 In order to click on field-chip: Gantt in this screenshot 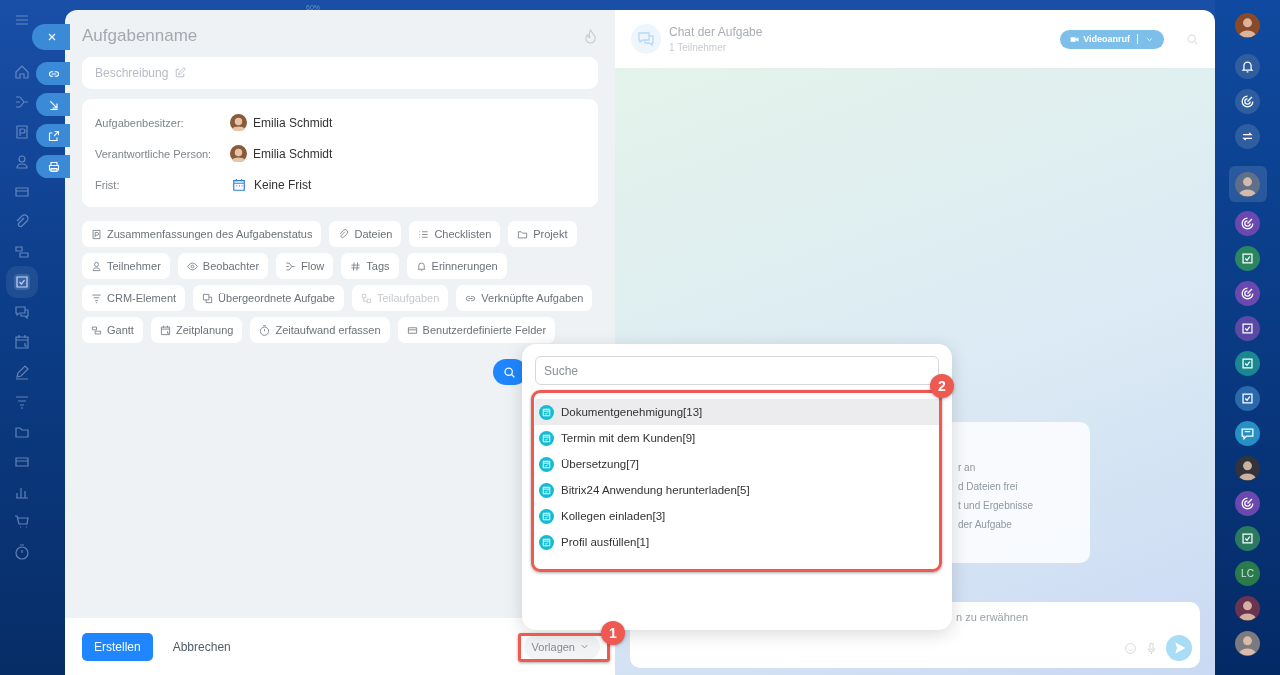, I will do `click(112, 330)`.